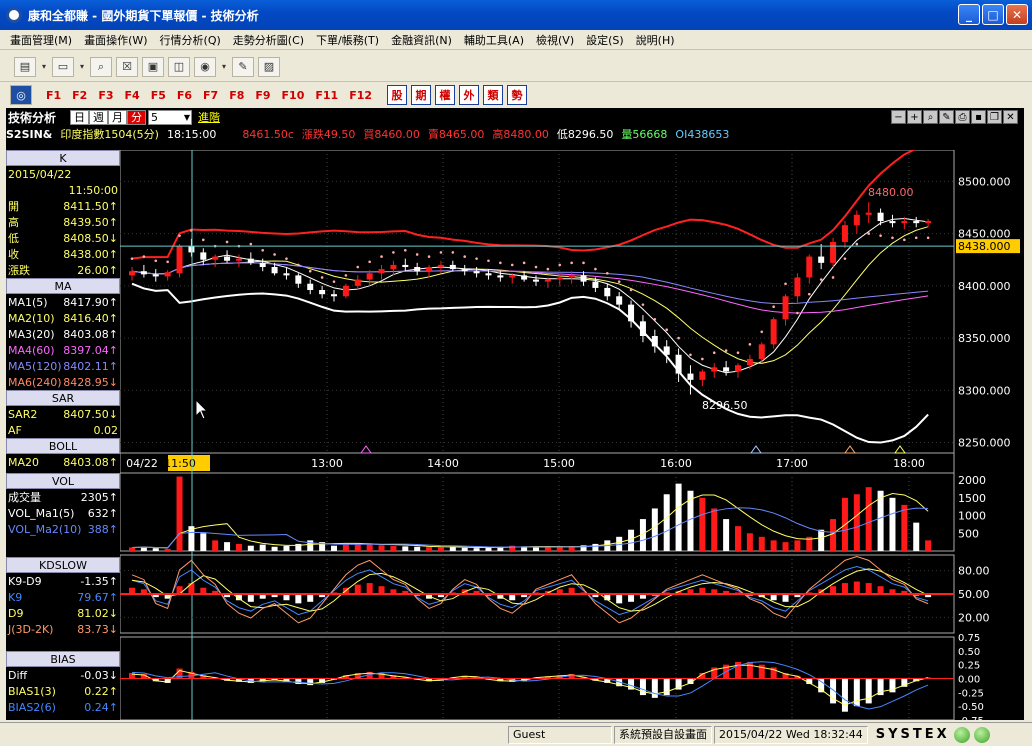  I want to click on time-tick-label: 16:00, so click(676, 463).